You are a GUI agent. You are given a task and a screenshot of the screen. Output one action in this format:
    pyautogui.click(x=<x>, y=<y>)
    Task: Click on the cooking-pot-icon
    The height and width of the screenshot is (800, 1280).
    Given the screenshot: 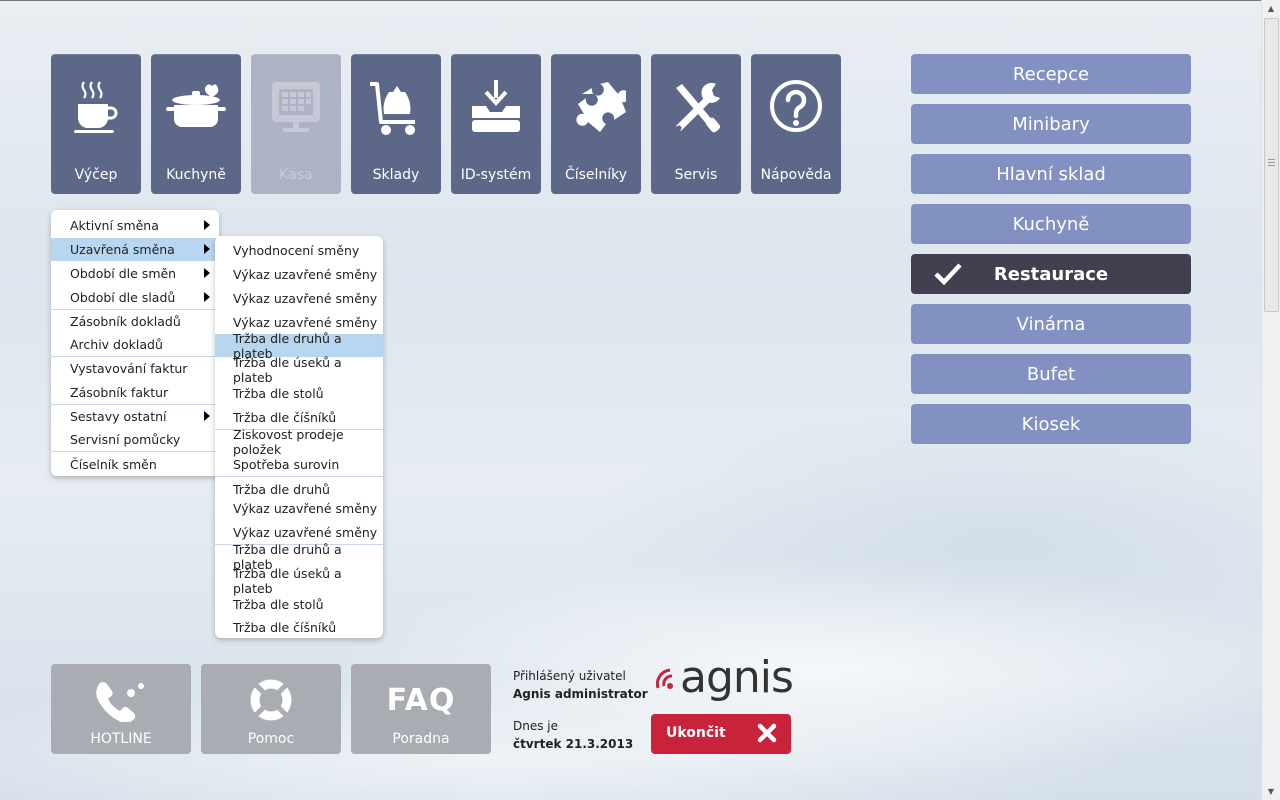 What is the action you would take?
    pyautogui.click(x=196, y=108)
    